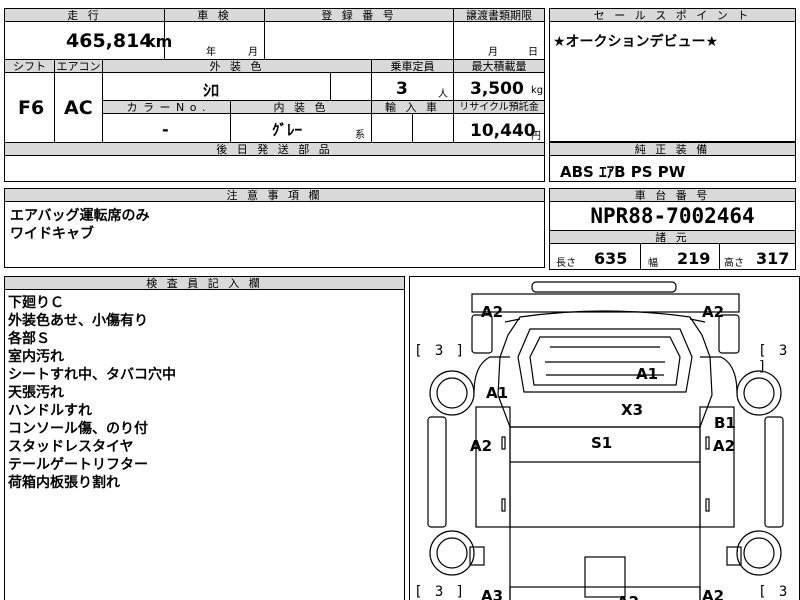  I want to click on mileage-header: 走 行, so click(84, 15).